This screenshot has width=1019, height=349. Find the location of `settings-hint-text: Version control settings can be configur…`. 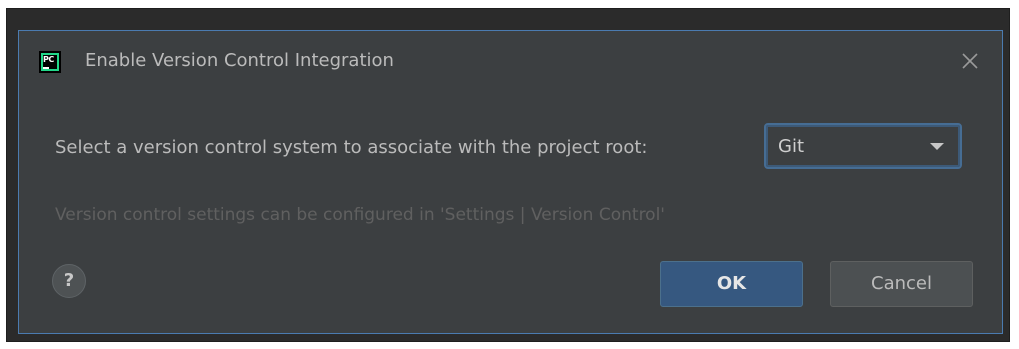

settings-hint-text: Version control settings can be configur… is located at coordinates (360, 215).